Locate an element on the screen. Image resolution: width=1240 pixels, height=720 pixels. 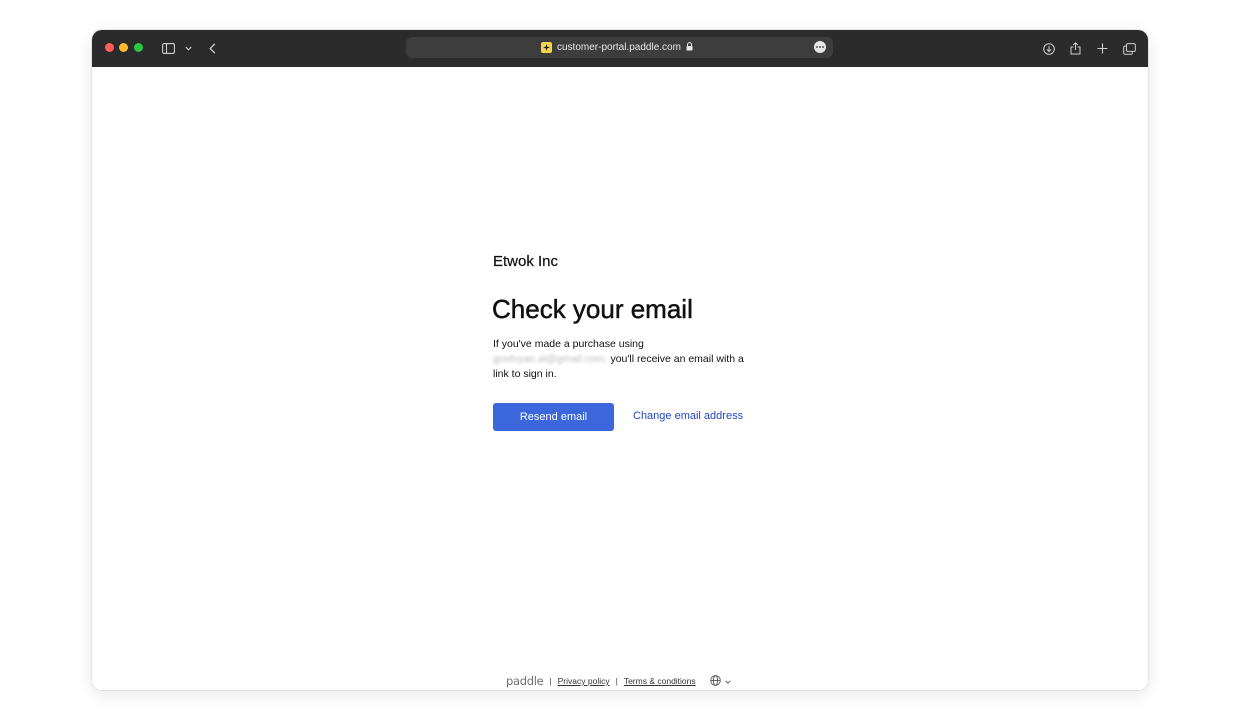
browser-toolbar: customer-portal.paddle.com is located at coordinates (620, 48).